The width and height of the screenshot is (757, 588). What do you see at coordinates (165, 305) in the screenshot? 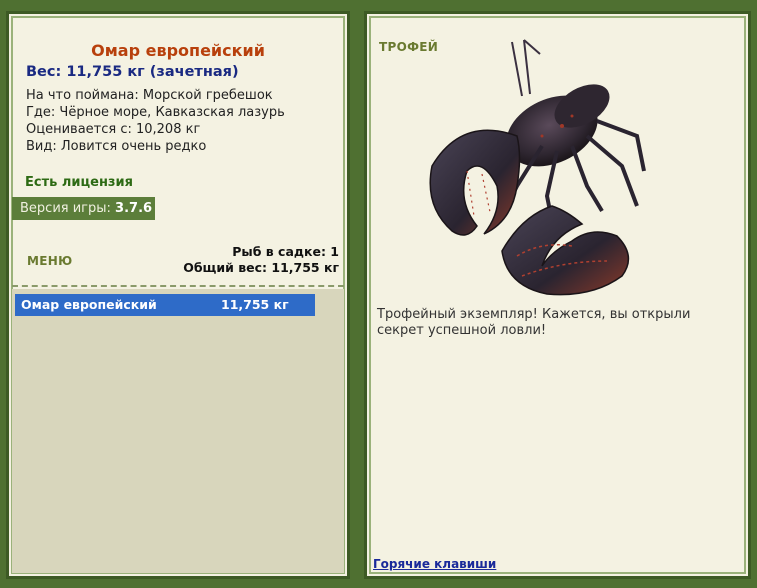
I see `list-item: Омар европейский 11,755 кг` at bounding box center [165, 305].